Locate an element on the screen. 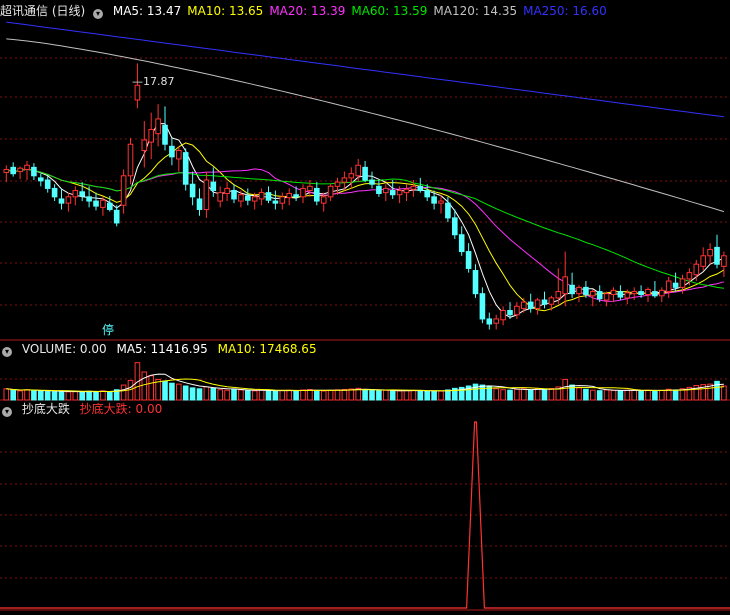  ma5-legend-label: MA5: 13.47 is located at coordinates (147, 11).